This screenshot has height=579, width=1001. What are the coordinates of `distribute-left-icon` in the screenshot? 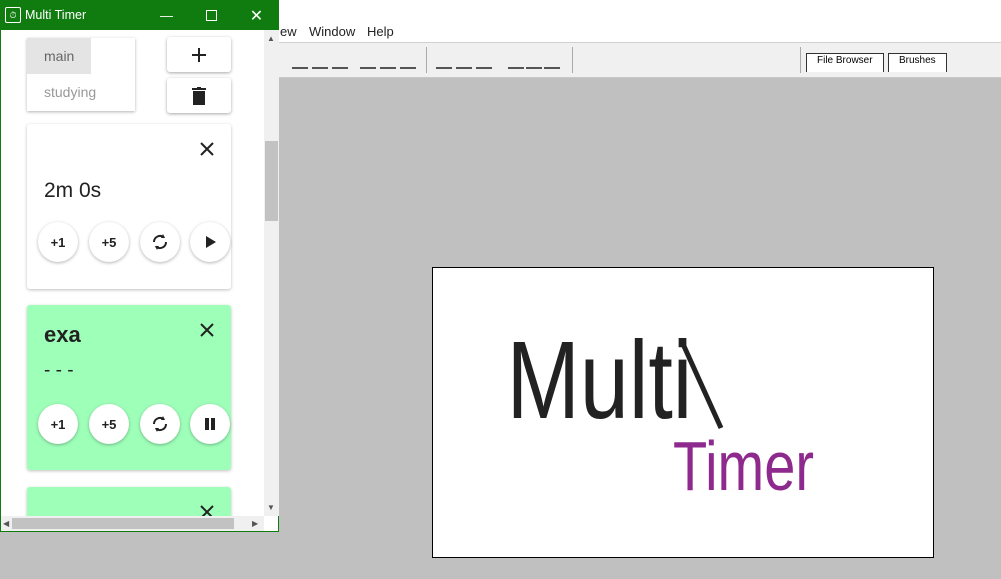 It's located at (516, 61).